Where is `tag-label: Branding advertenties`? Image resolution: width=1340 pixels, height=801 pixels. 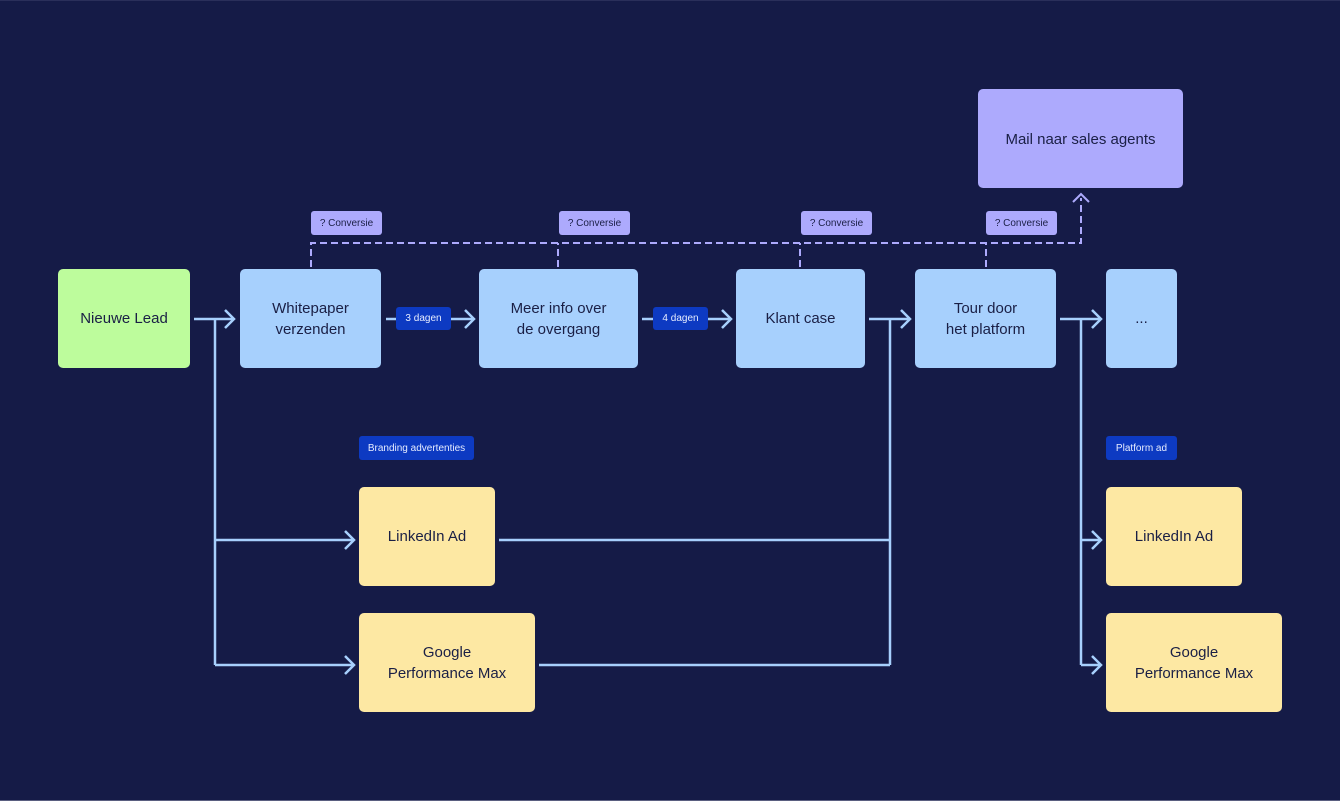
tag-label: Branding advertenties is located at coordinates (416, 448).